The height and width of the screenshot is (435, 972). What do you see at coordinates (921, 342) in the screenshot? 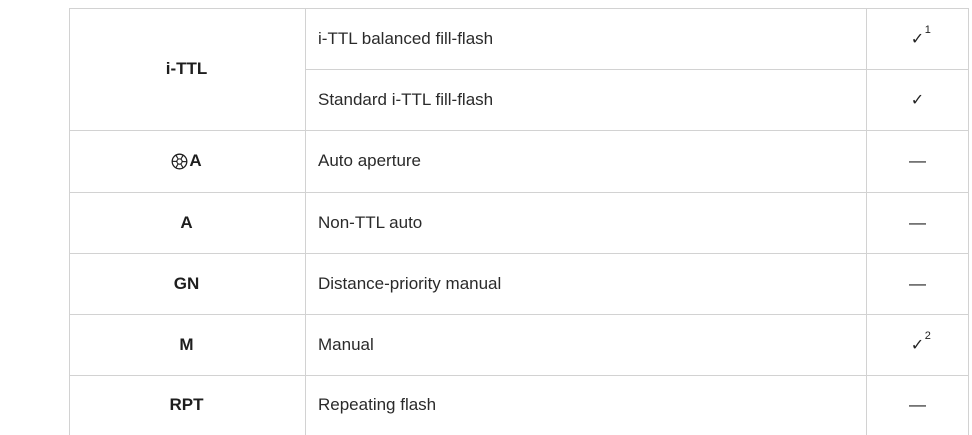
I see `checkmark-icon: ✓ 2` at bounding box center [921, 342].